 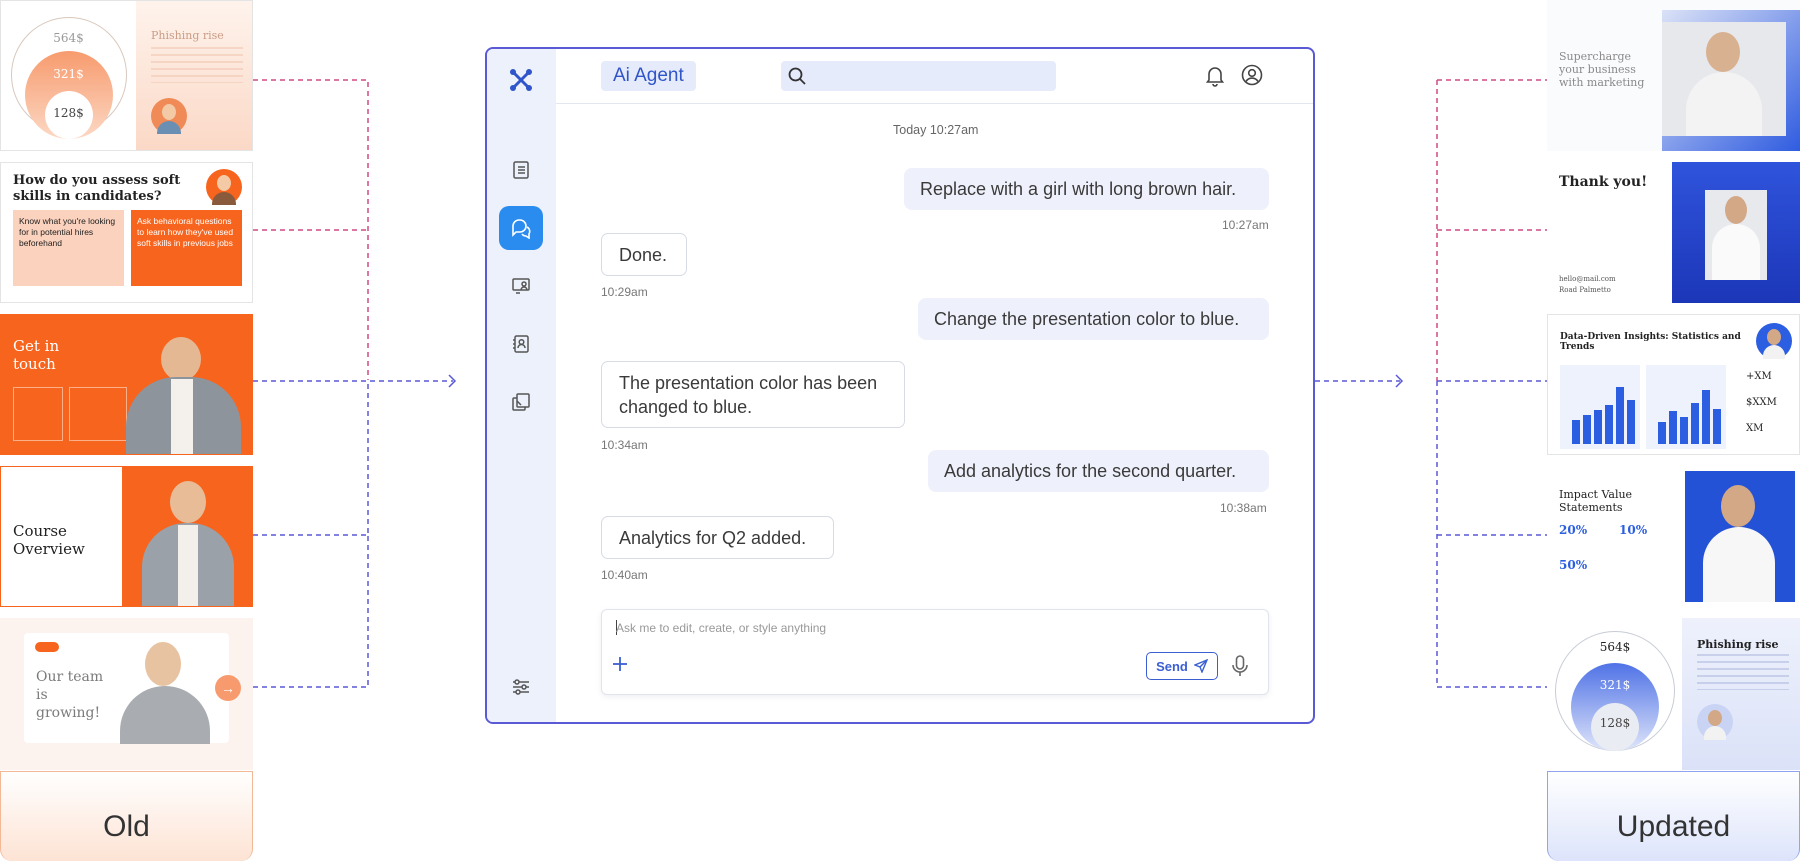 I want to click on message-time: 10:38am, so click(x=1243, y=508).